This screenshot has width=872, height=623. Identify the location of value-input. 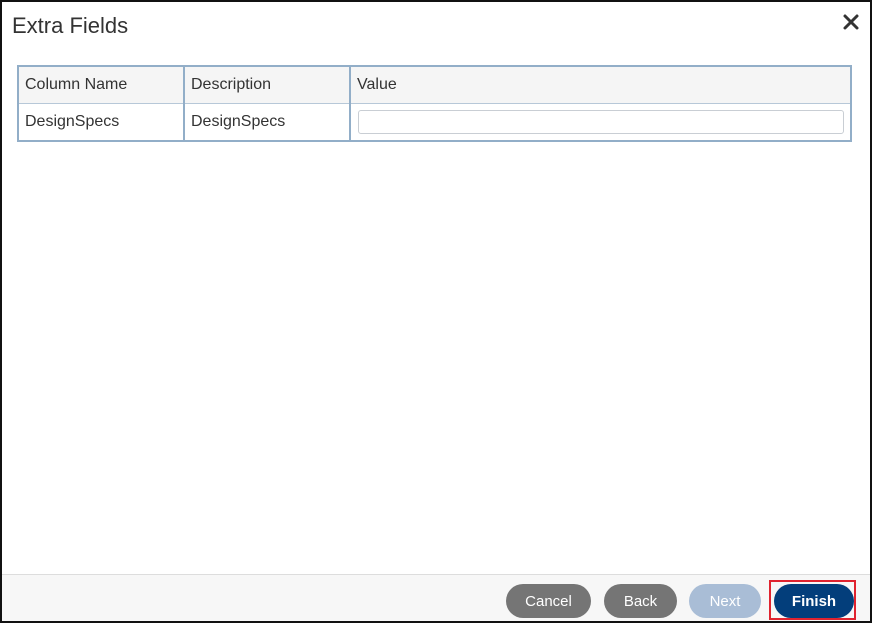
(601, 122).